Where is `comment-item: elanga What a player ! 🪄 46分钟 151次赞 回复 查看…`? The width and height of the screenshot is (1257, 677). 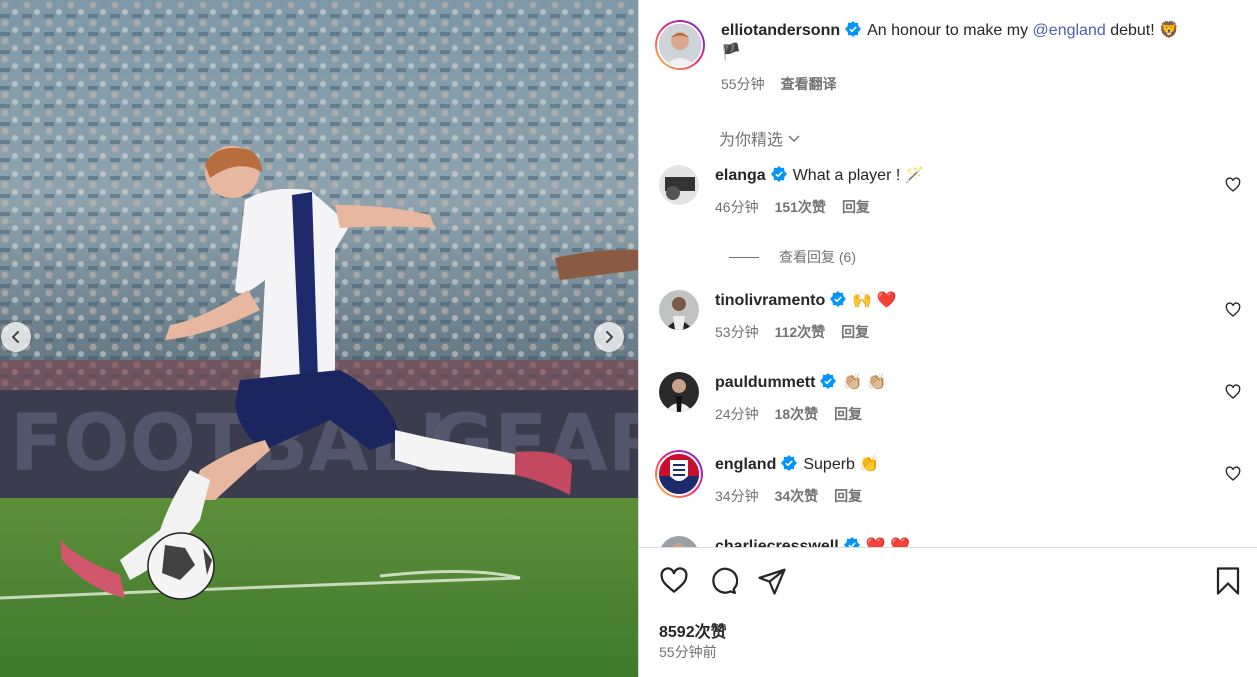 comment-item: elanga What a player ! 🪄 46分钟 151次赞 回复 查看… is located at coordinates (955, 215).